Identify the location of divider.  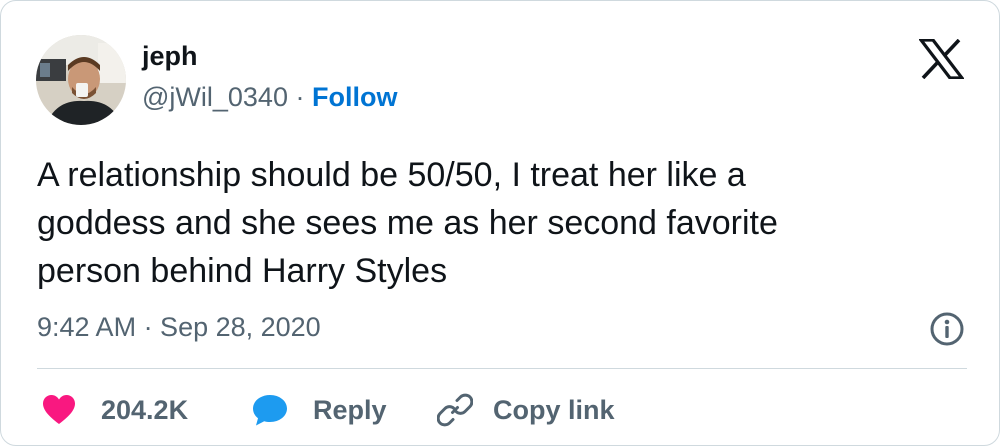
(502, 368).